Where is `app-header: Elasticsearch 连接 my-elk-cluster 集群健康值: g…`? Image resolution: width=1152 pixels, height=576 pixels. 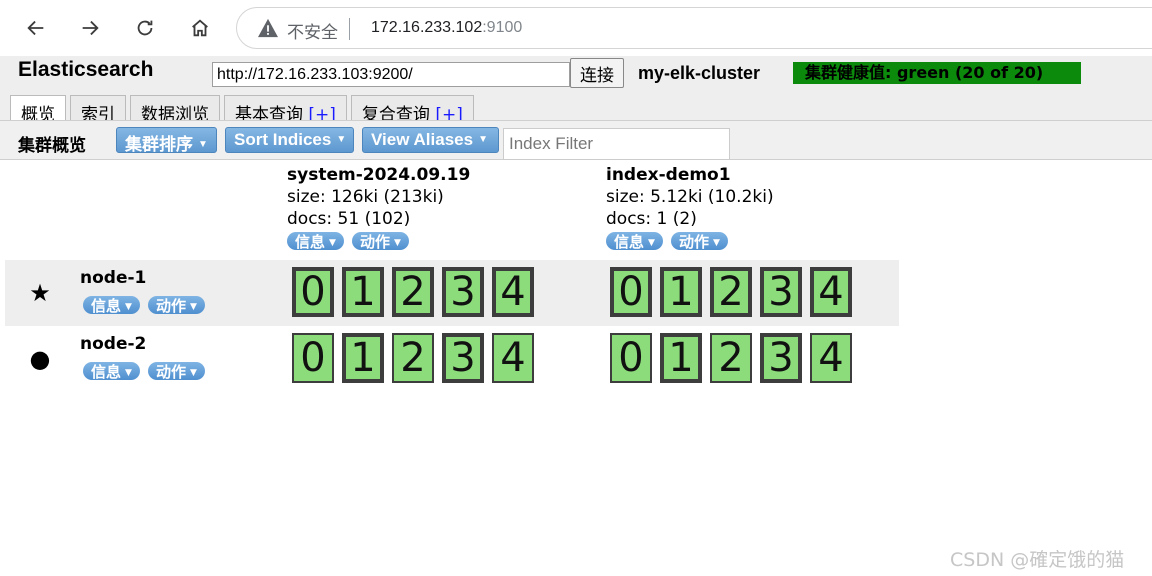 app-header: Elasticsearch 连接 my-elk-cluster 集群健康值: g… is located at coordinates (576, 90).